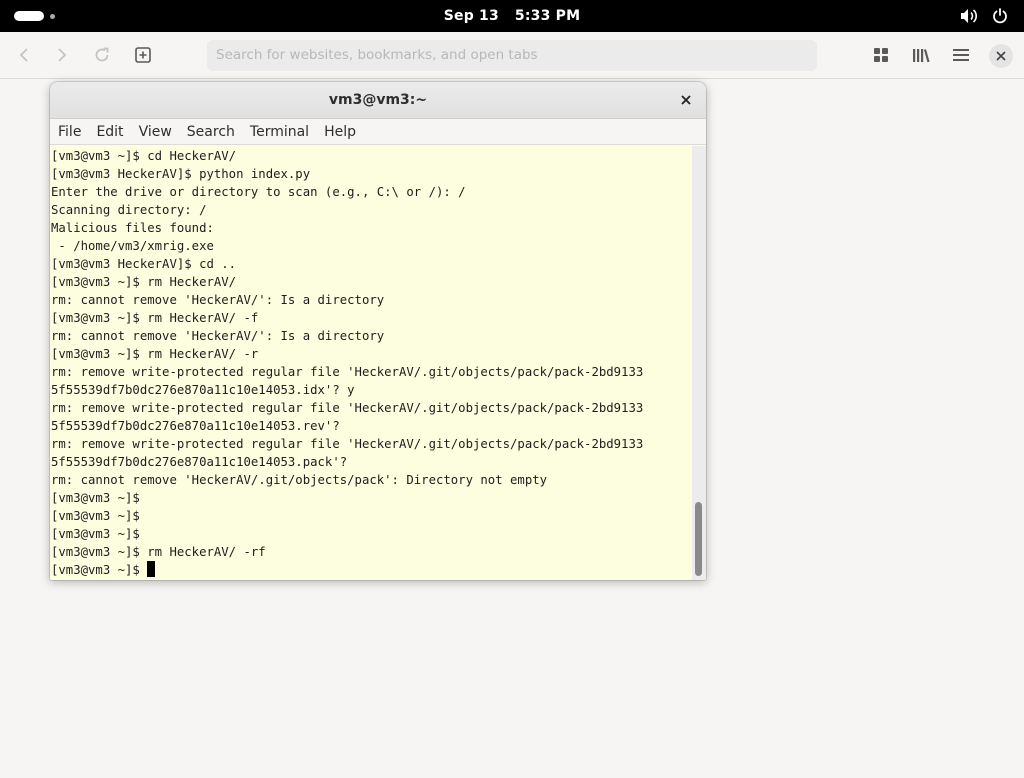 This screenshot has height=778, width=1024. I want to click on hamburger-menu-icon, so click(961, 55).